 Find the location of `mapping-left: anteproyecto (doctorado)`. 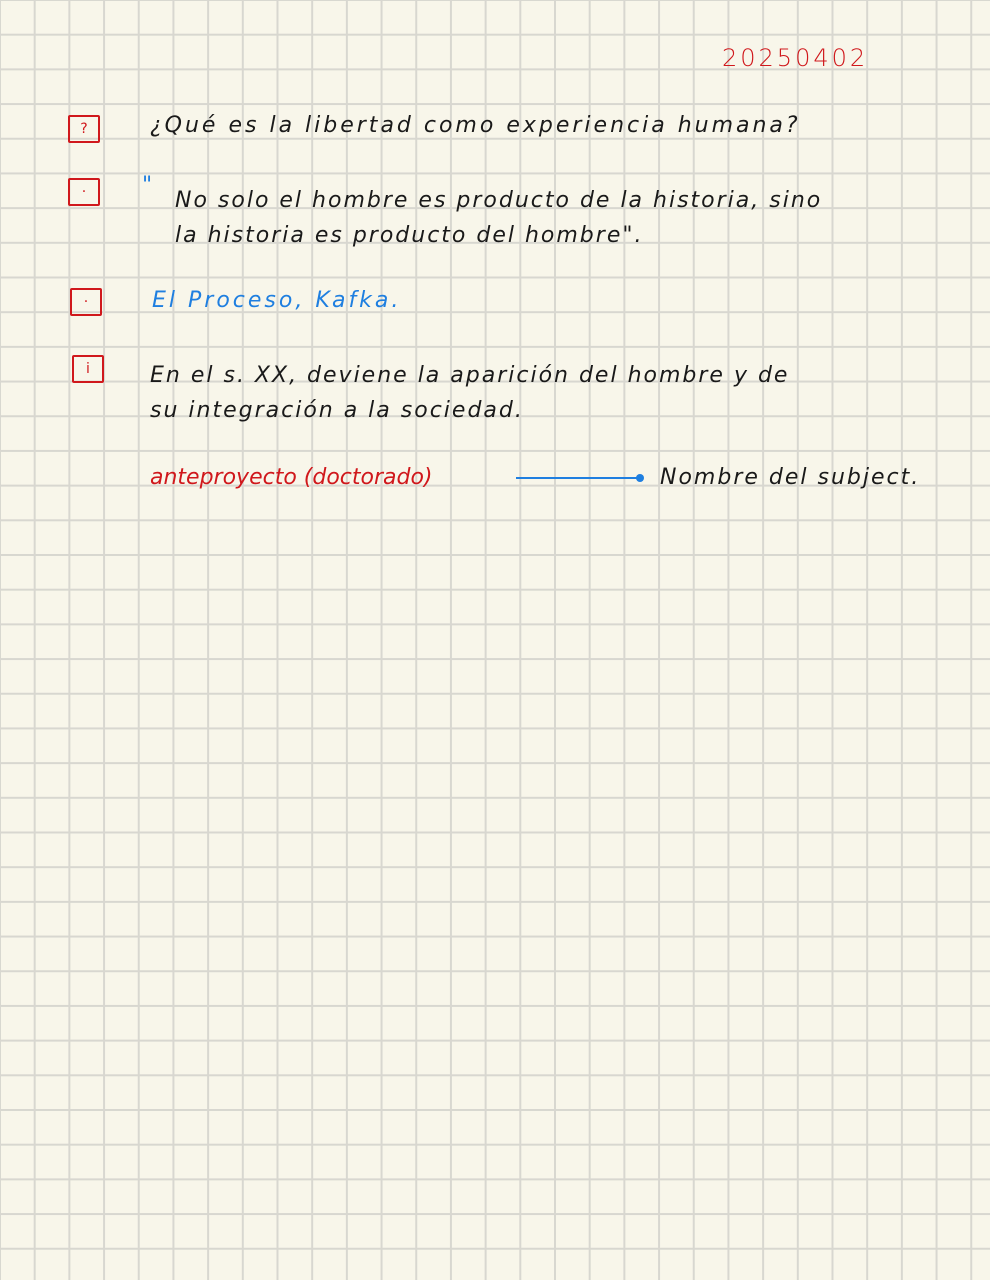

mapping-left: anteproyecto (doctorado) is located at coordinates (291, 477).